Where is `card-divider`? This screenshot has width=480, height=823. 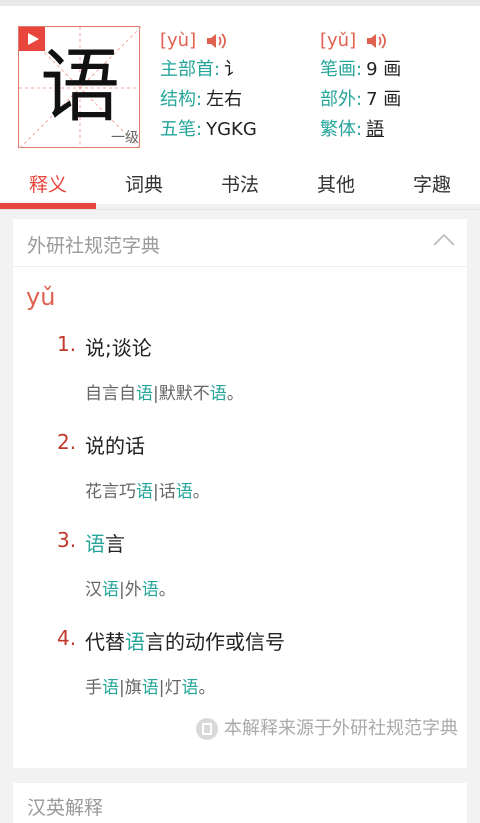 card-divider is located at coordinates (240, 266).